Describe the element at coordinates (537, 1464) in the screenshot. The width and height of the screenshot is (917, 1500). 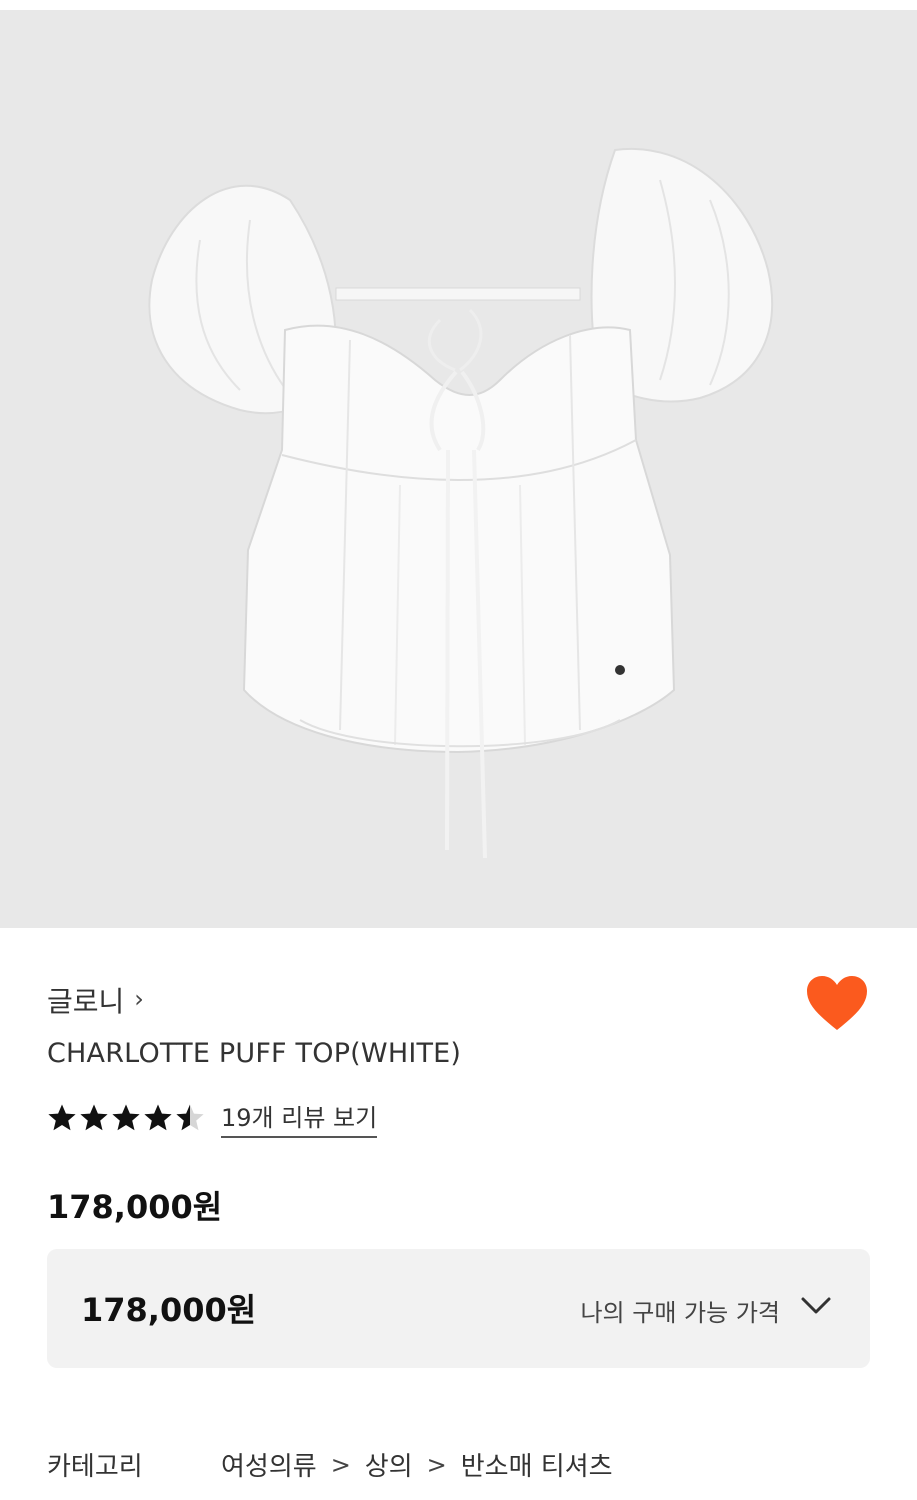
I see `category-crumb-short-sleeve: 반소매 티셔츠` at that location.